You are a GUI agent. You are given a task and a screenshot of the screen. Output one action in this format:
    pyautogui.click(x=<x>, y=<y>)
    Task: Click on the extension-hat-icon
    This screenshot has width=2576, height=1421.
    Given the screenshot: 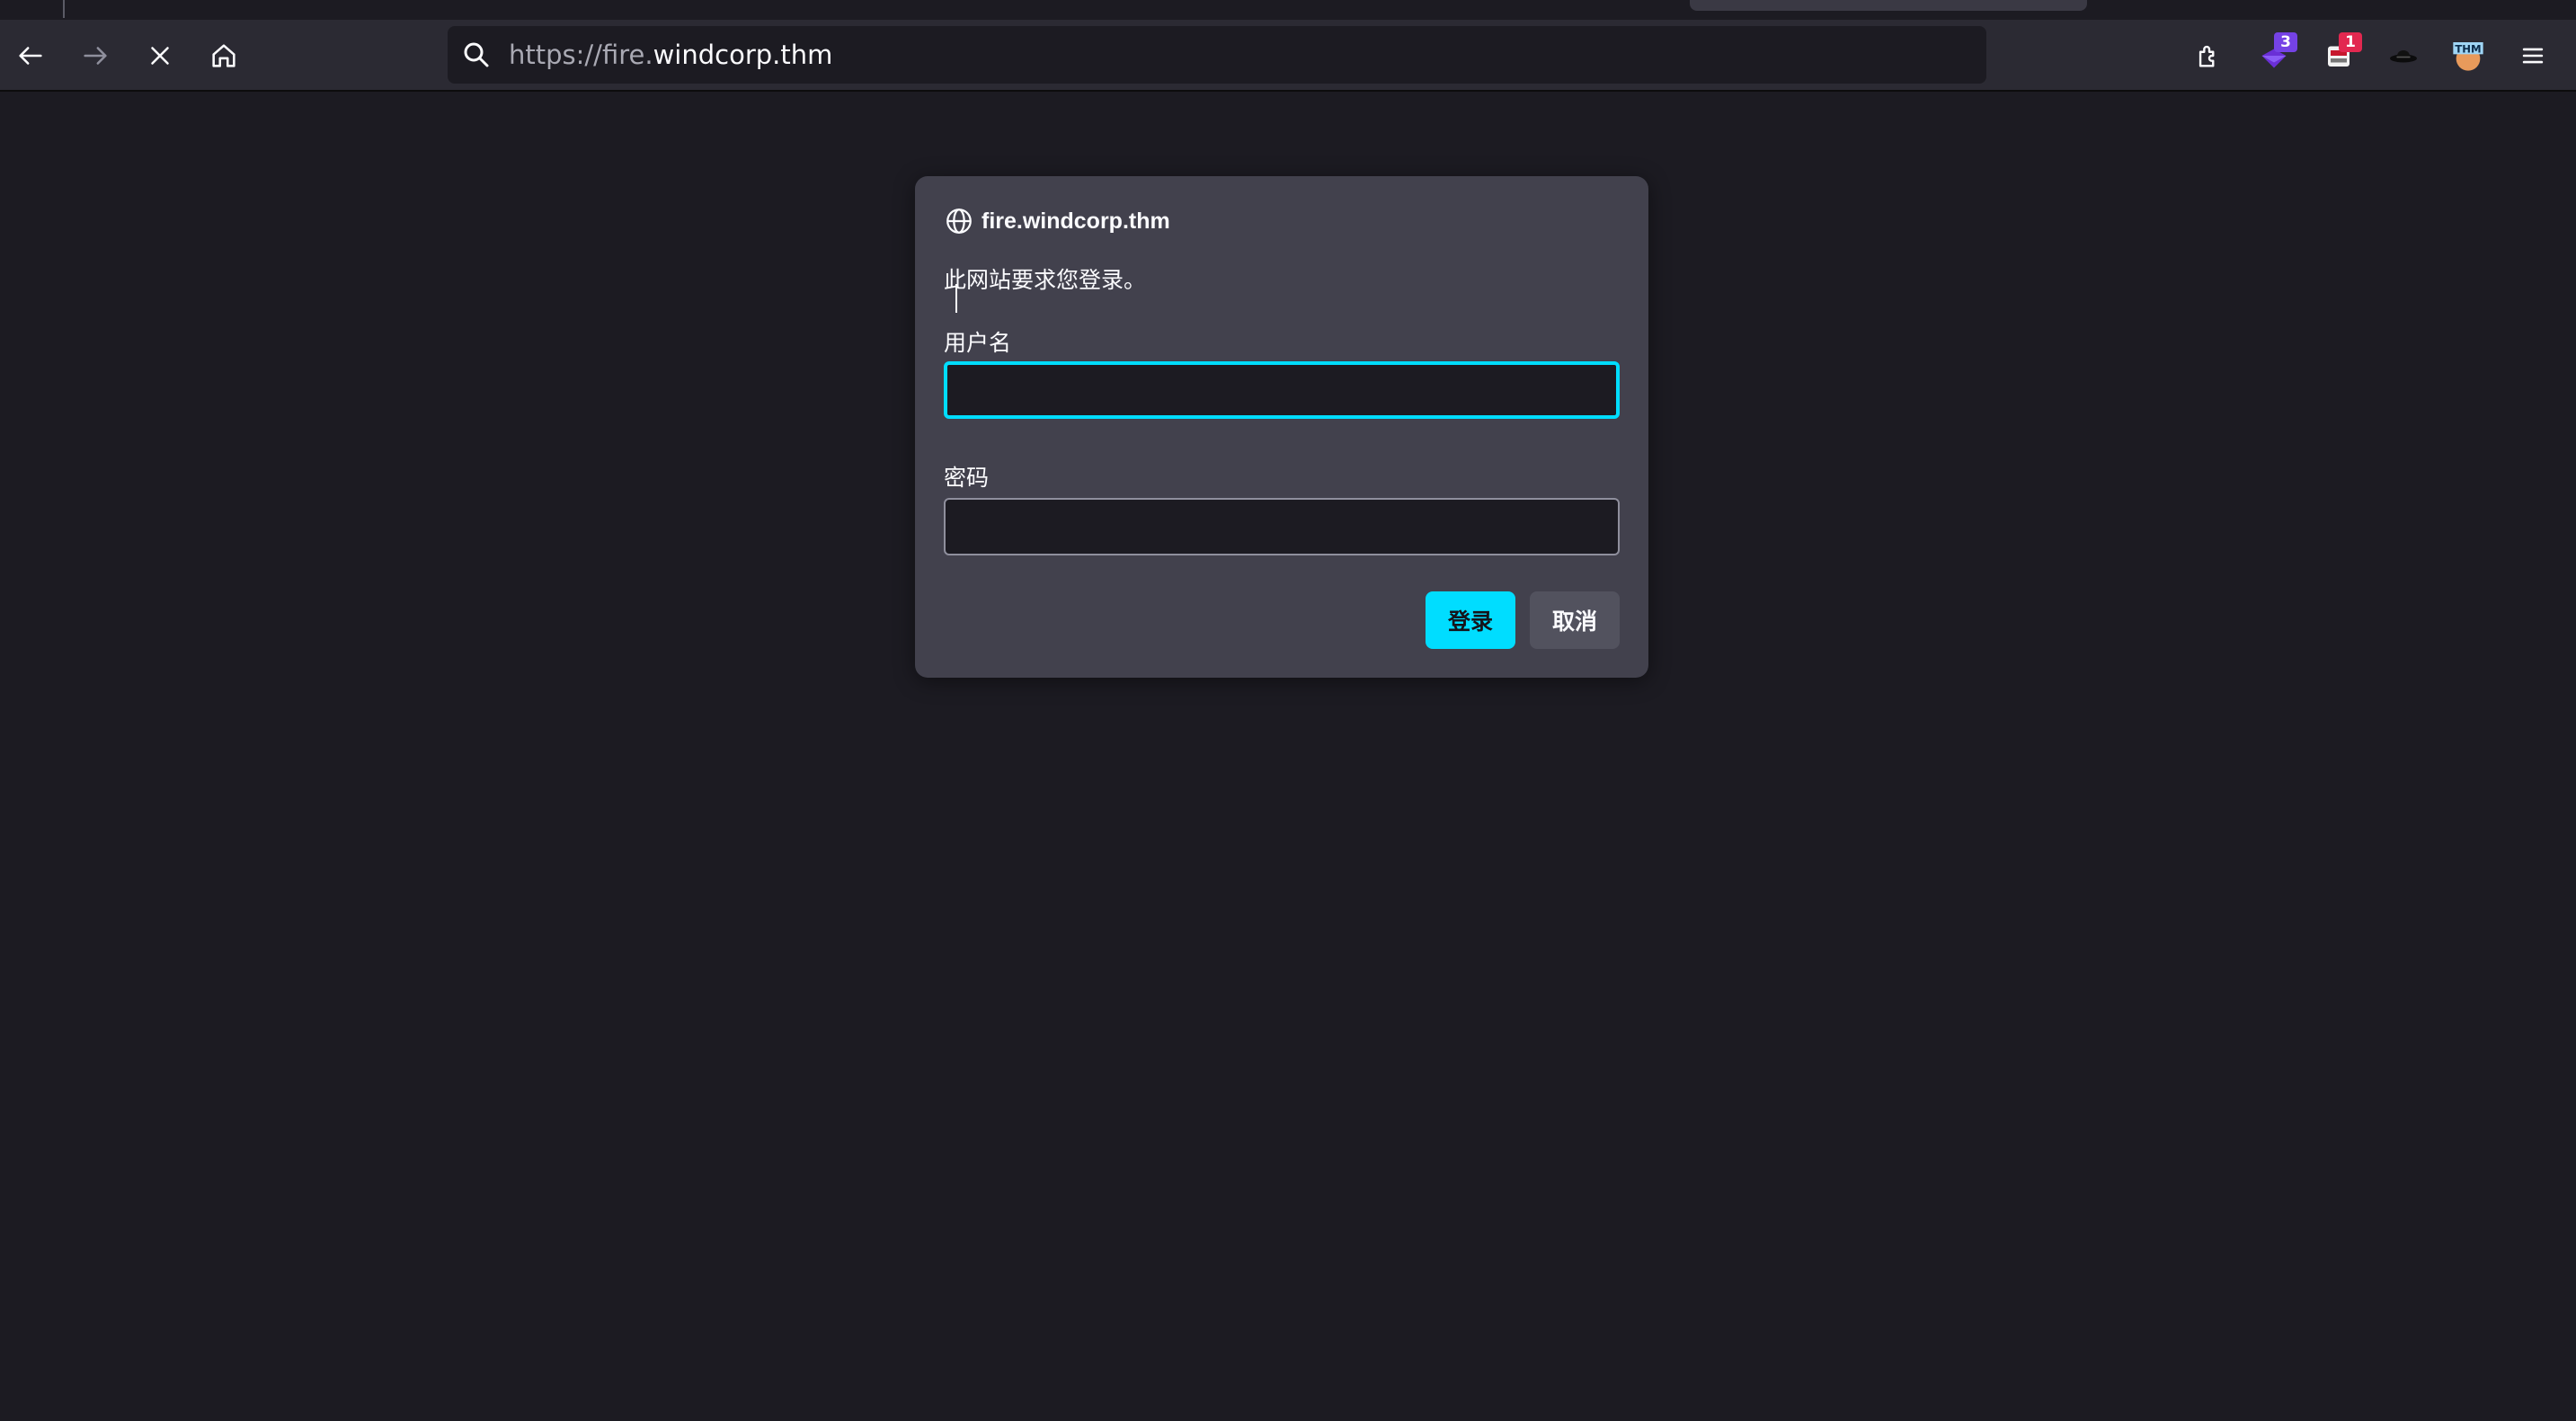 What is the action you would take?
    pyautogui.click(x=2403, y=56)
    